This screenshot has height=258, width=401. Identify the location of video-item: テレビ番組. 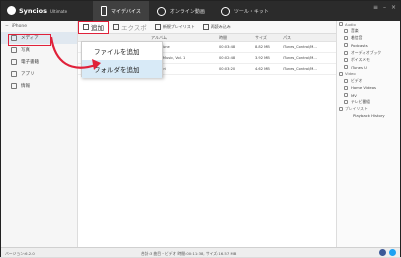
(368, 102).